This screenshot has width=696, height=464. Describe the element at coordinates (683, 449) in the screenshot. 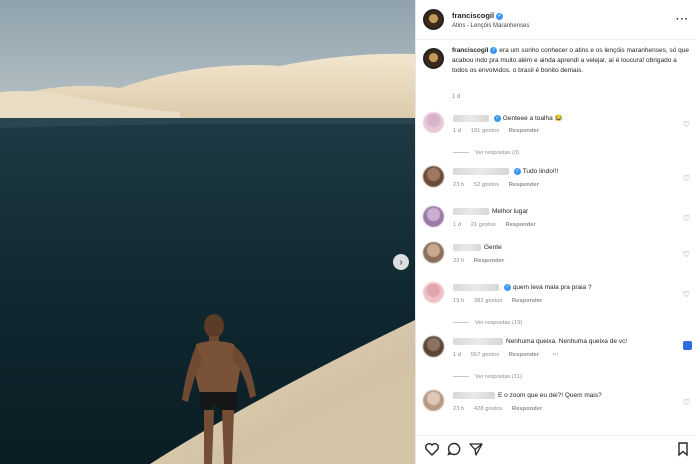

I see `bookmark-icon` at that location.